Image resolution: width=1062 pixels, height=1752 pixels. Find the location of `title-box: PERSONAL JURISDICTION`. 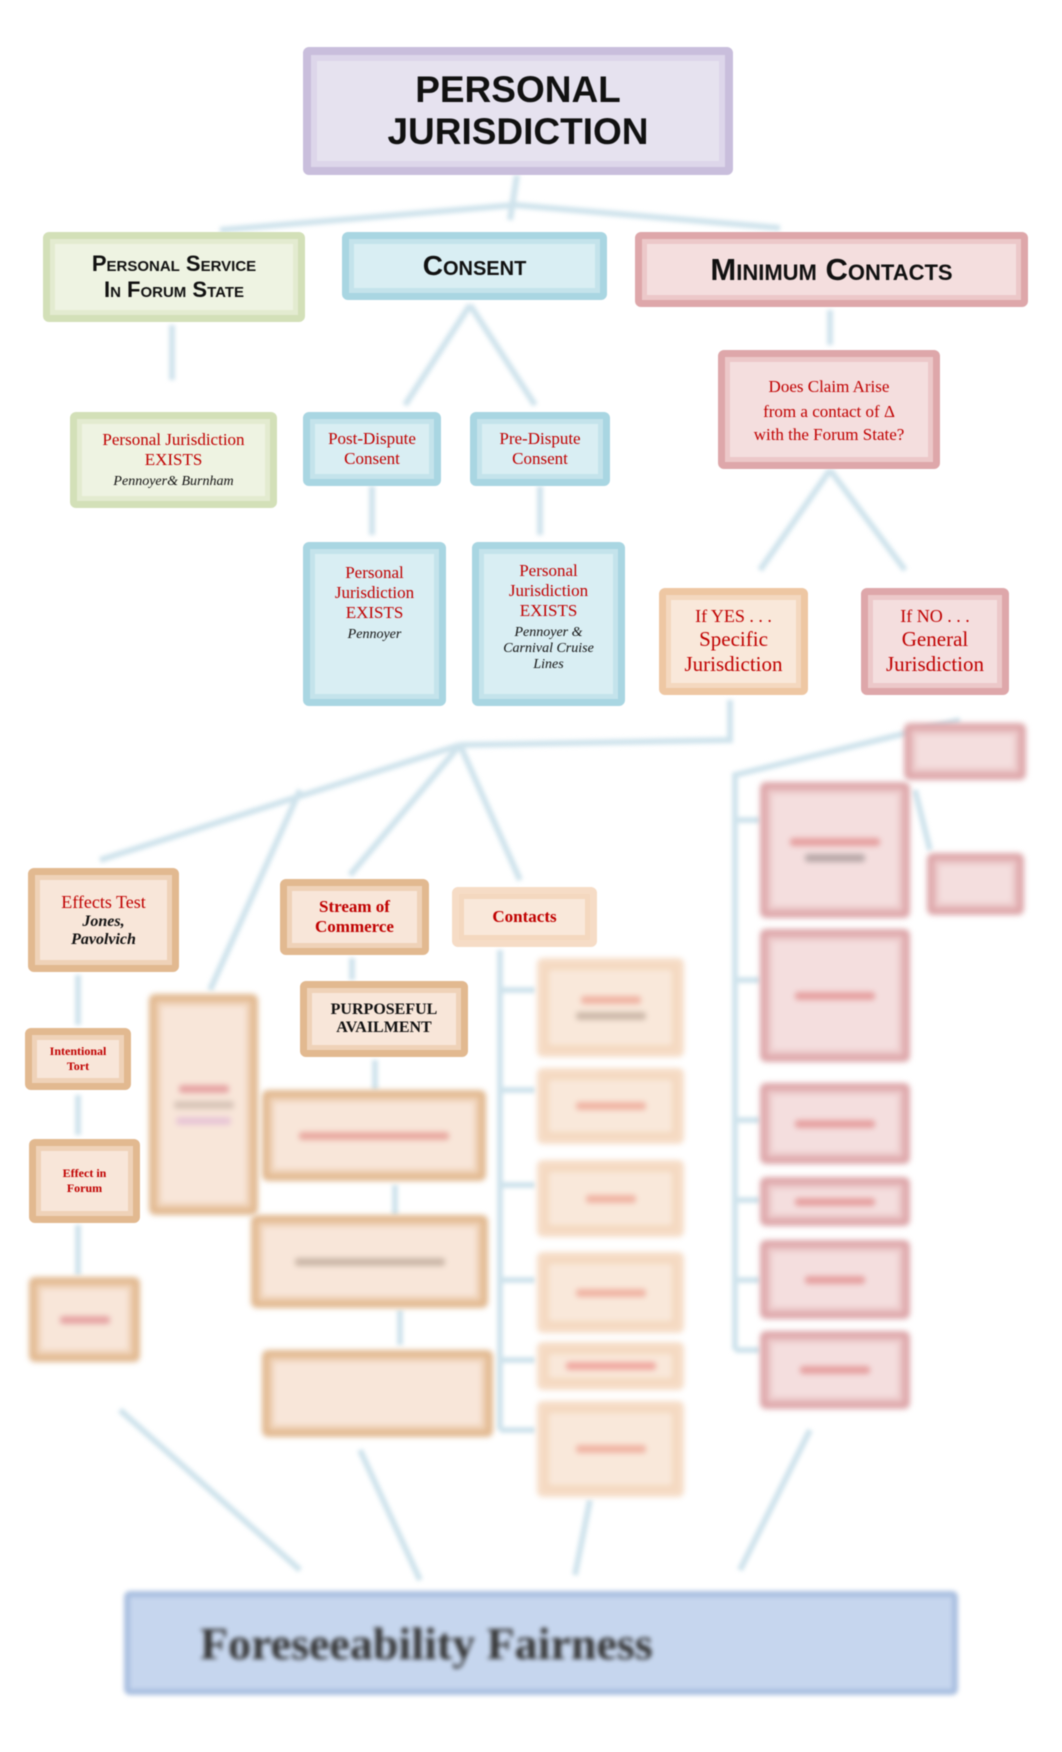

title-box: PERSONAL JURISDICTION is located at coordinates (518, 111).